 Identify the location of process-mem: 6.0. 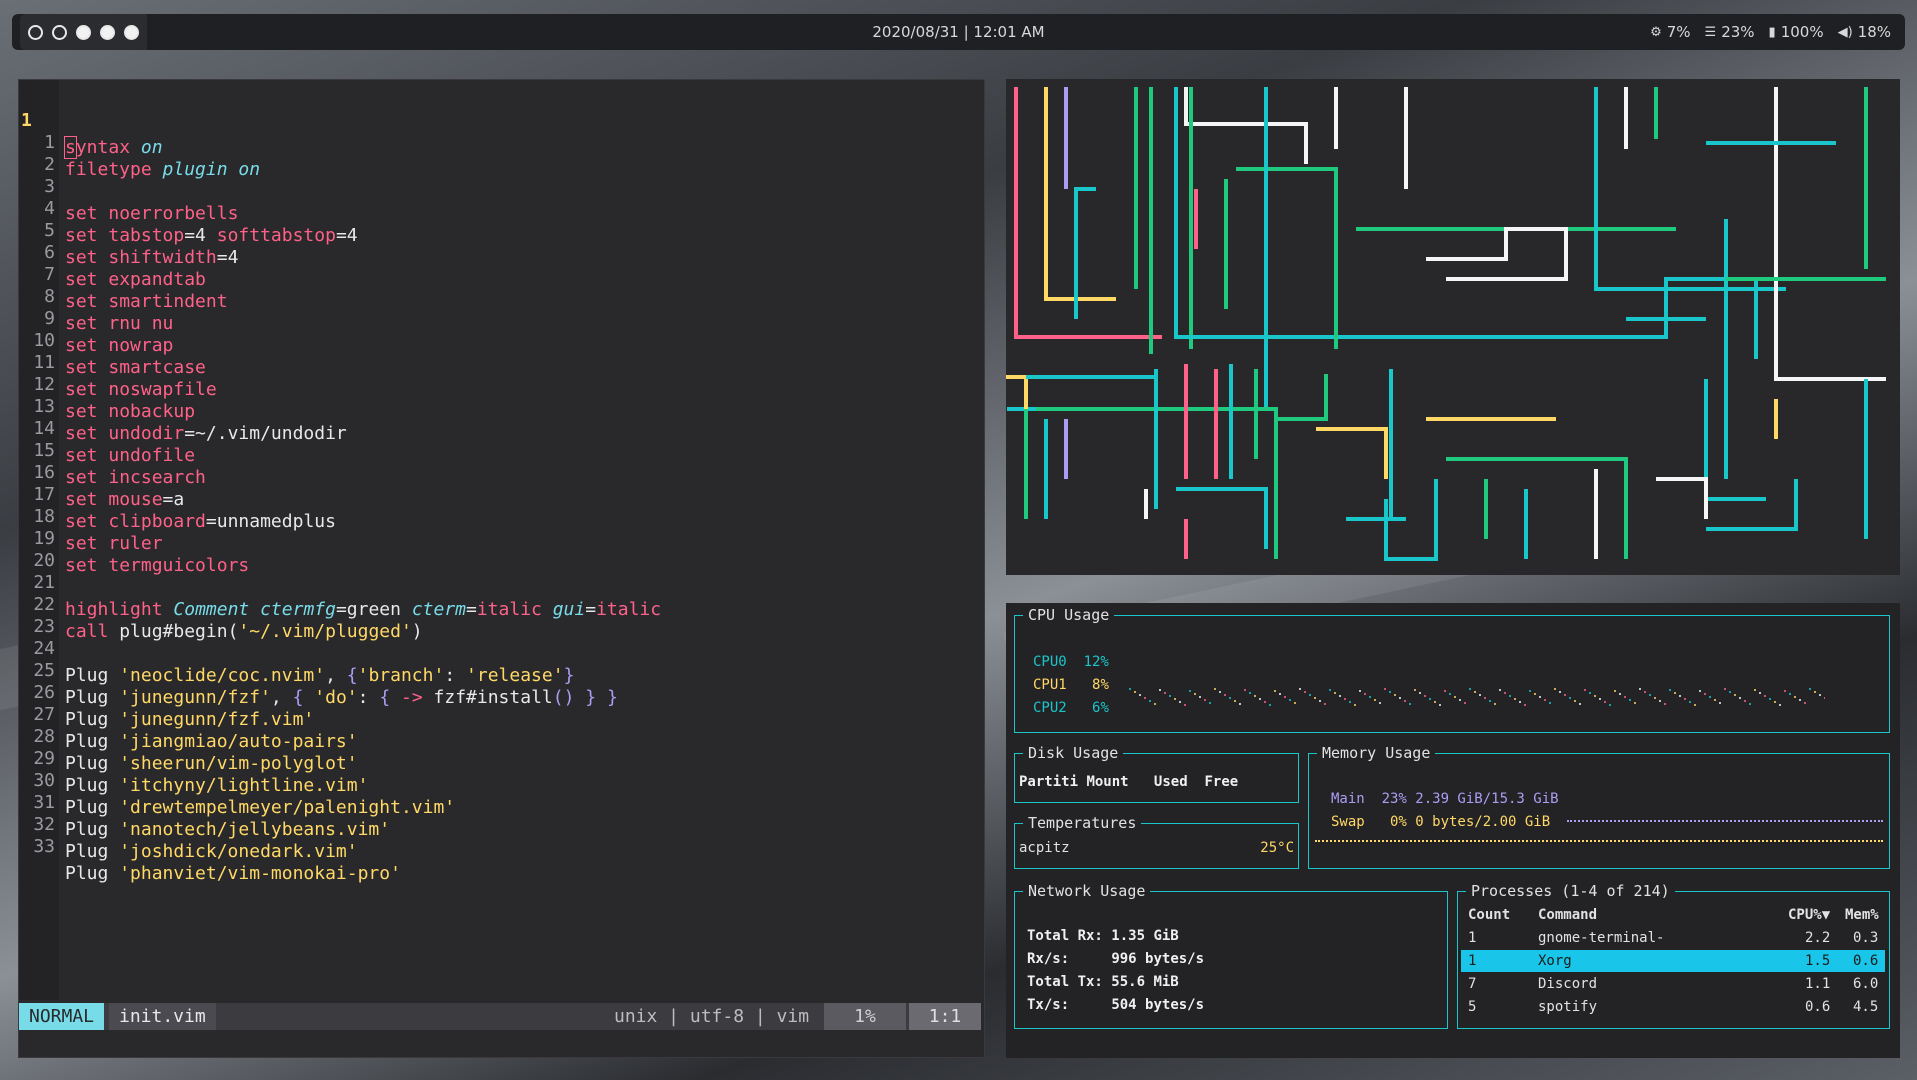
(1866, 984).